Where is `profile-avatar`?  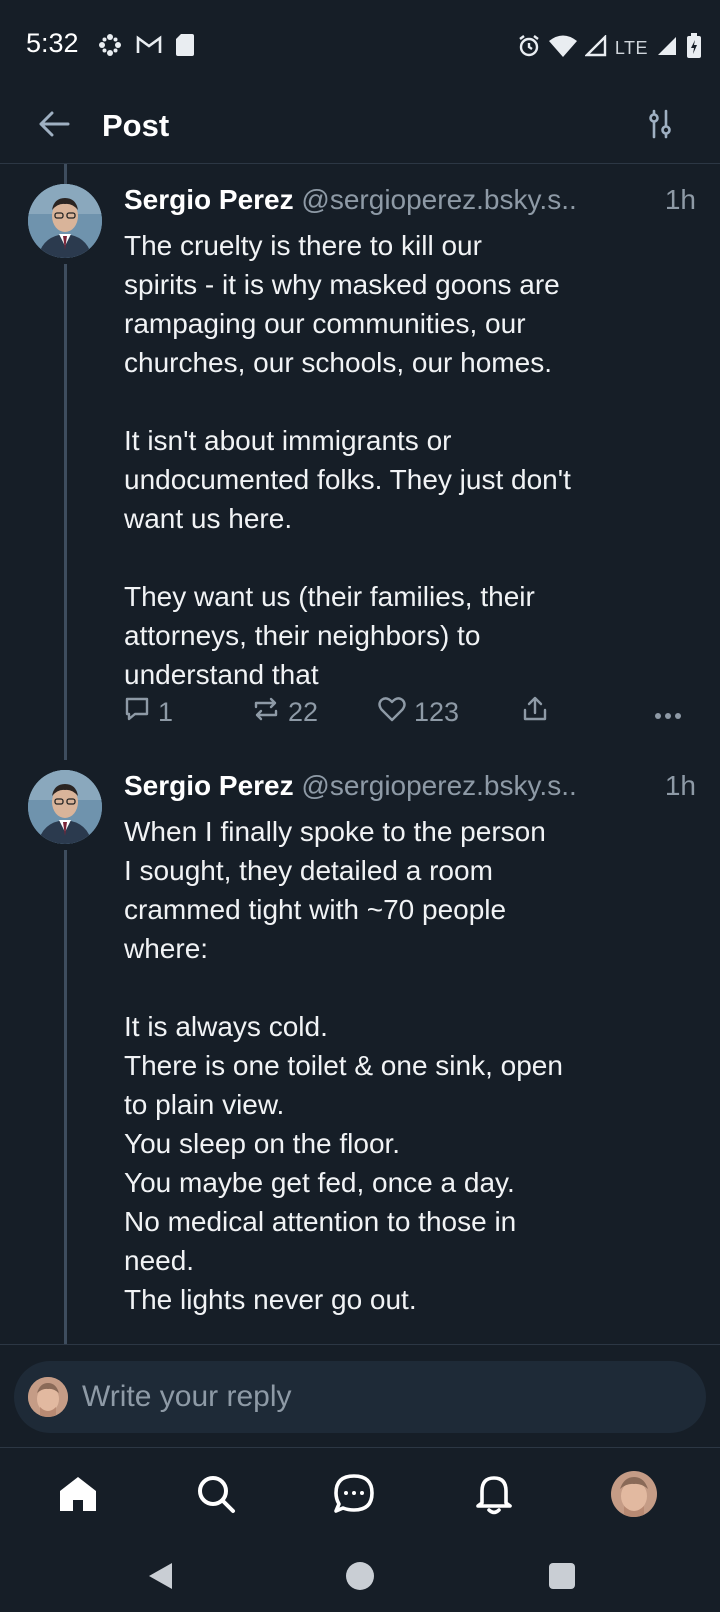
profile-avatar is located at coordinates (634, 1496).